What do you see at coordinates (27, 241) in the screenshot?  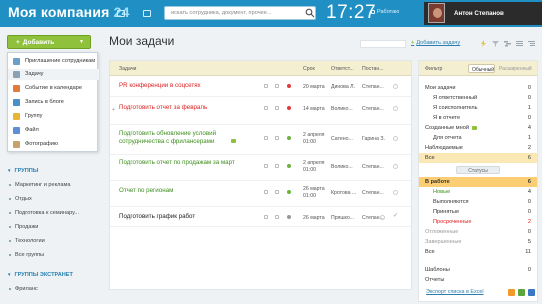 I see `sidebar-item-group: Технологии` at bounding box center [27, 241].